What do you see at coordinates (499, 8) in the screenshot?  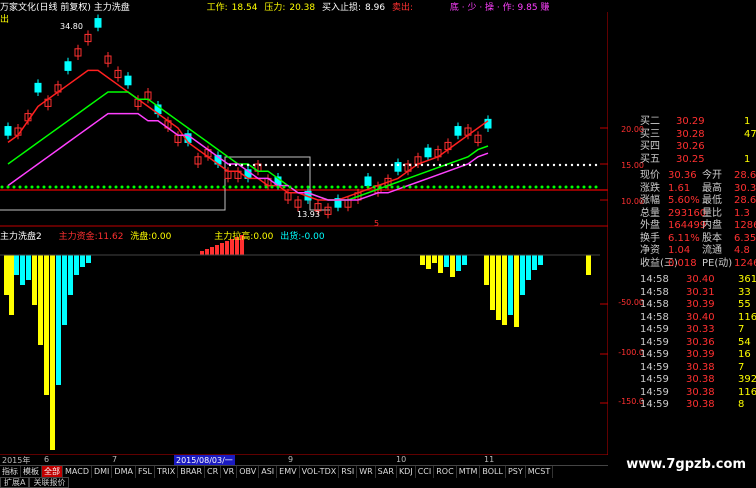 I see `sub-right-label: 底 · 少 · 操 · 作: 9.85 赚` at bounding box center [499, 8].